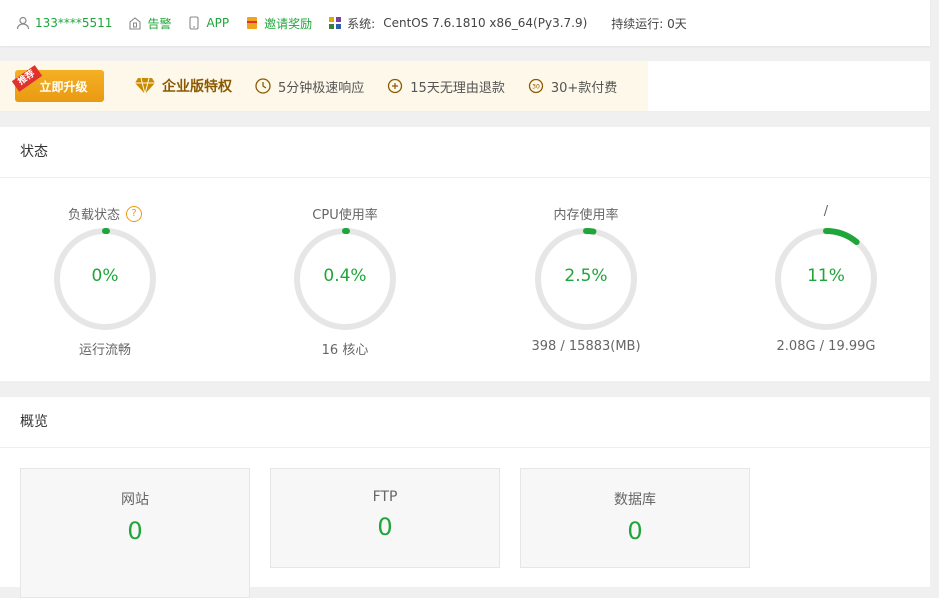  What do you see at coordinates (395, 86) in the screenshot?
I see `refund-icon` at bounding box center [395, 86].